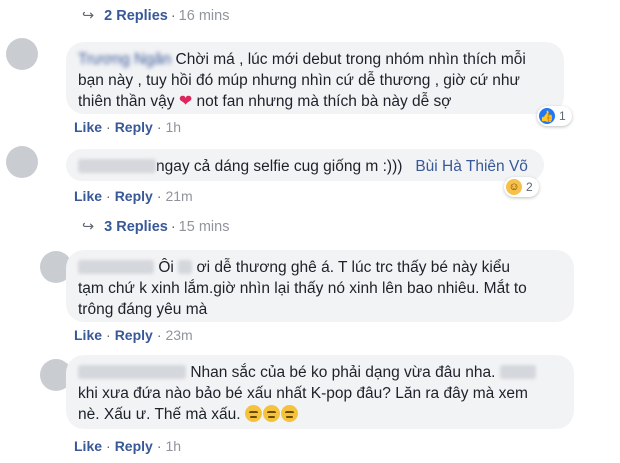 The height and width of the screenshot is (463, 620). I want to click on like-icon: 👍, so click(547, 116).